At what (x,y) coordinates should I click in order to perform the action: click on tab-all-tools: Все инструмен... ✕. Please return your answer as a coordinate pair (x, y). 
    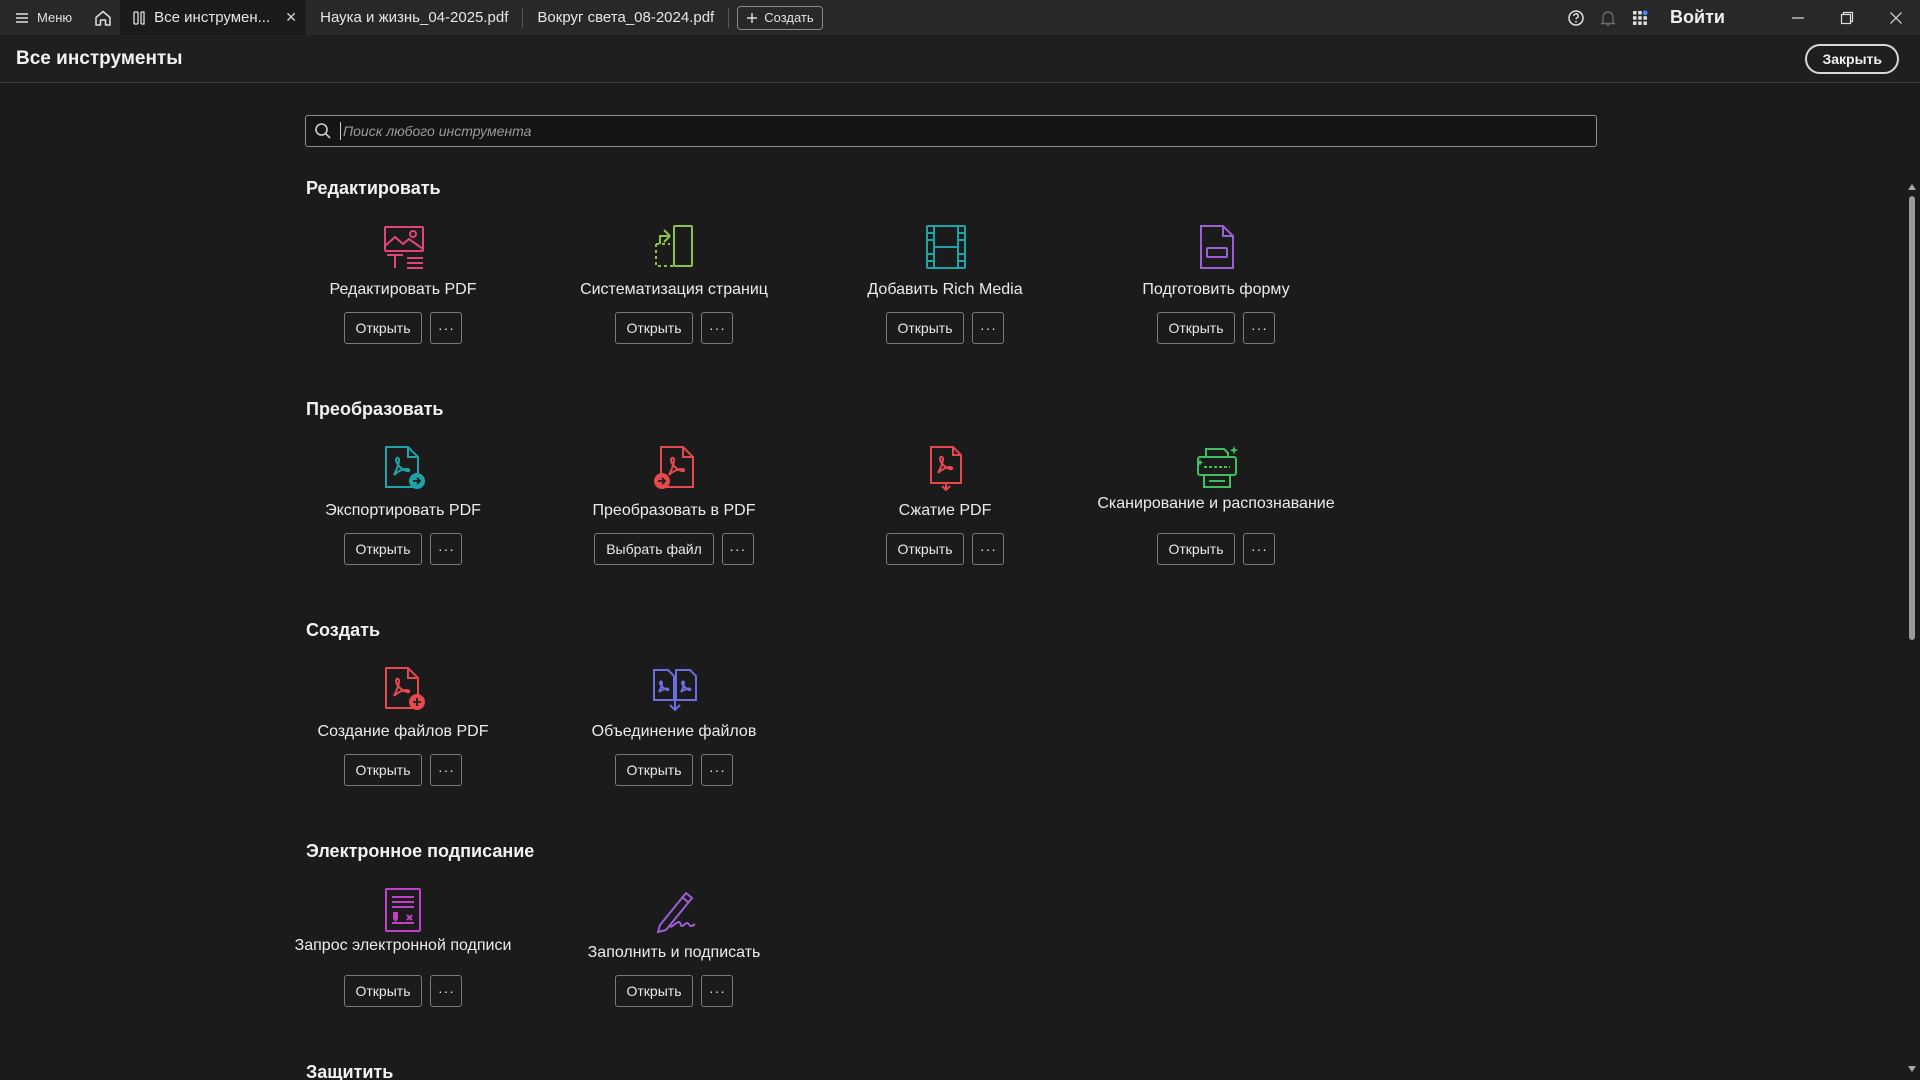
    Looking at the image, I should click on (213, 17).